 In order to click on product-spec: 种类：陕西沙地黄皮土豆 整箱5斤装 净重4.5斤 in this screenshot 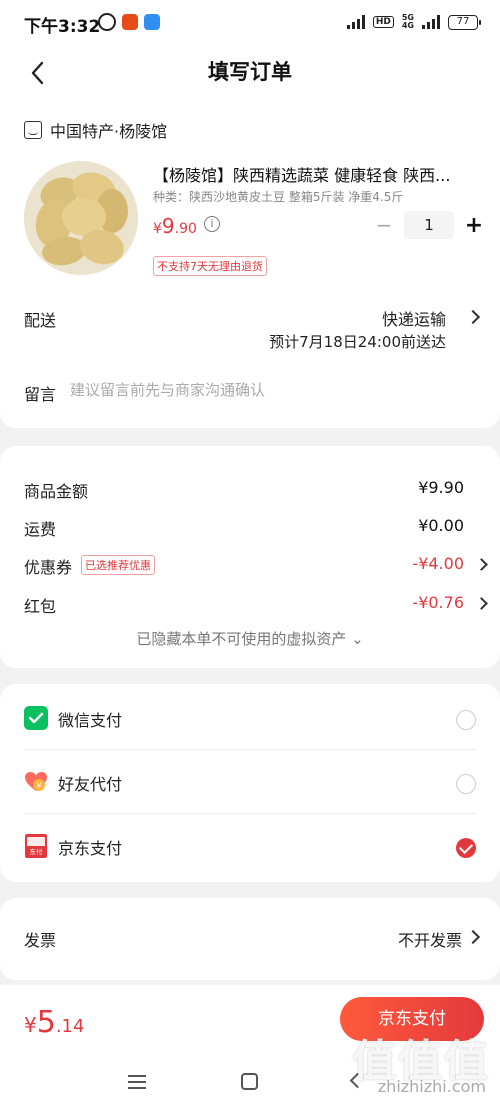, I will do `click(278, 196)`.